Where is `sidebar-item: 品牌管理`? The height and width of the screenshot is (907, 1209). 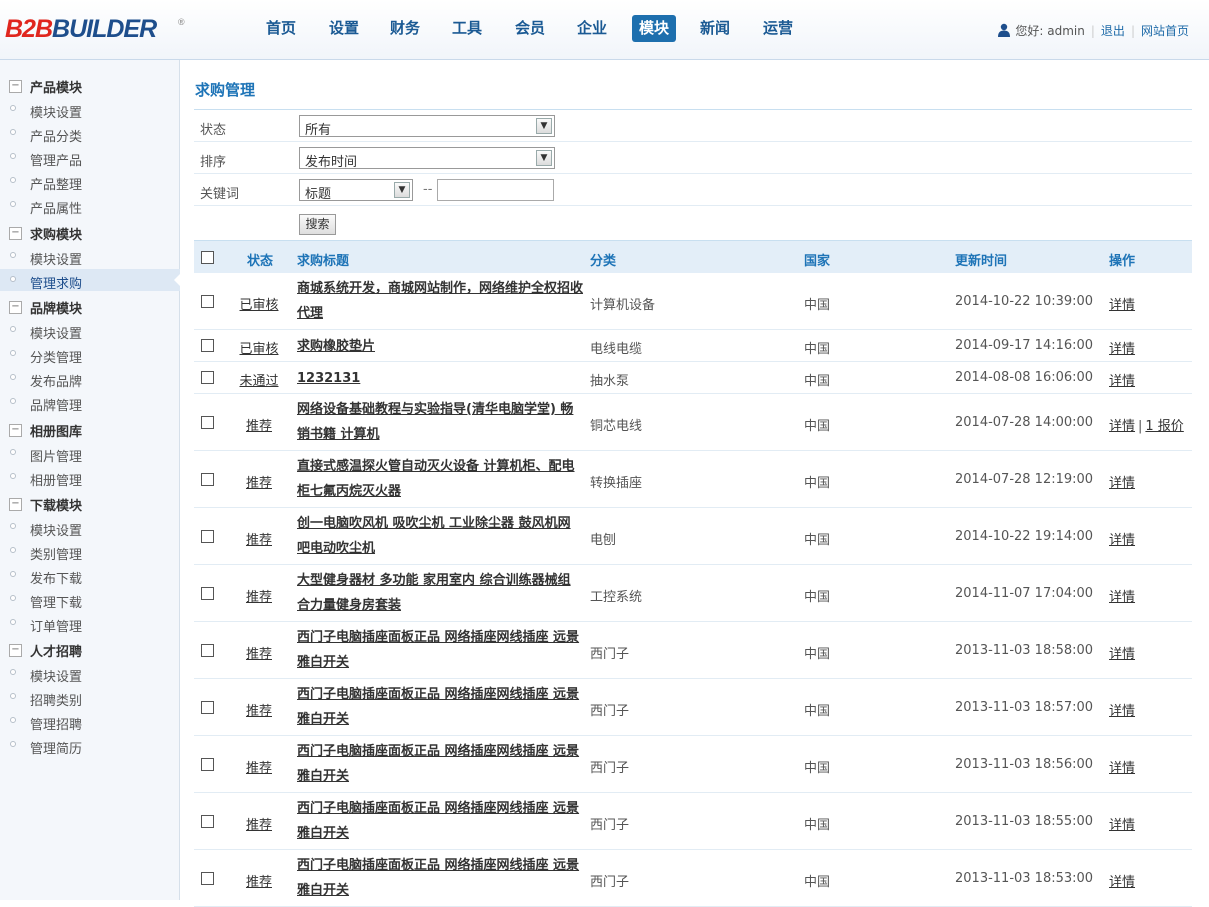
sidebar-item: 品牌管理 is located at coordinates (90, 402).